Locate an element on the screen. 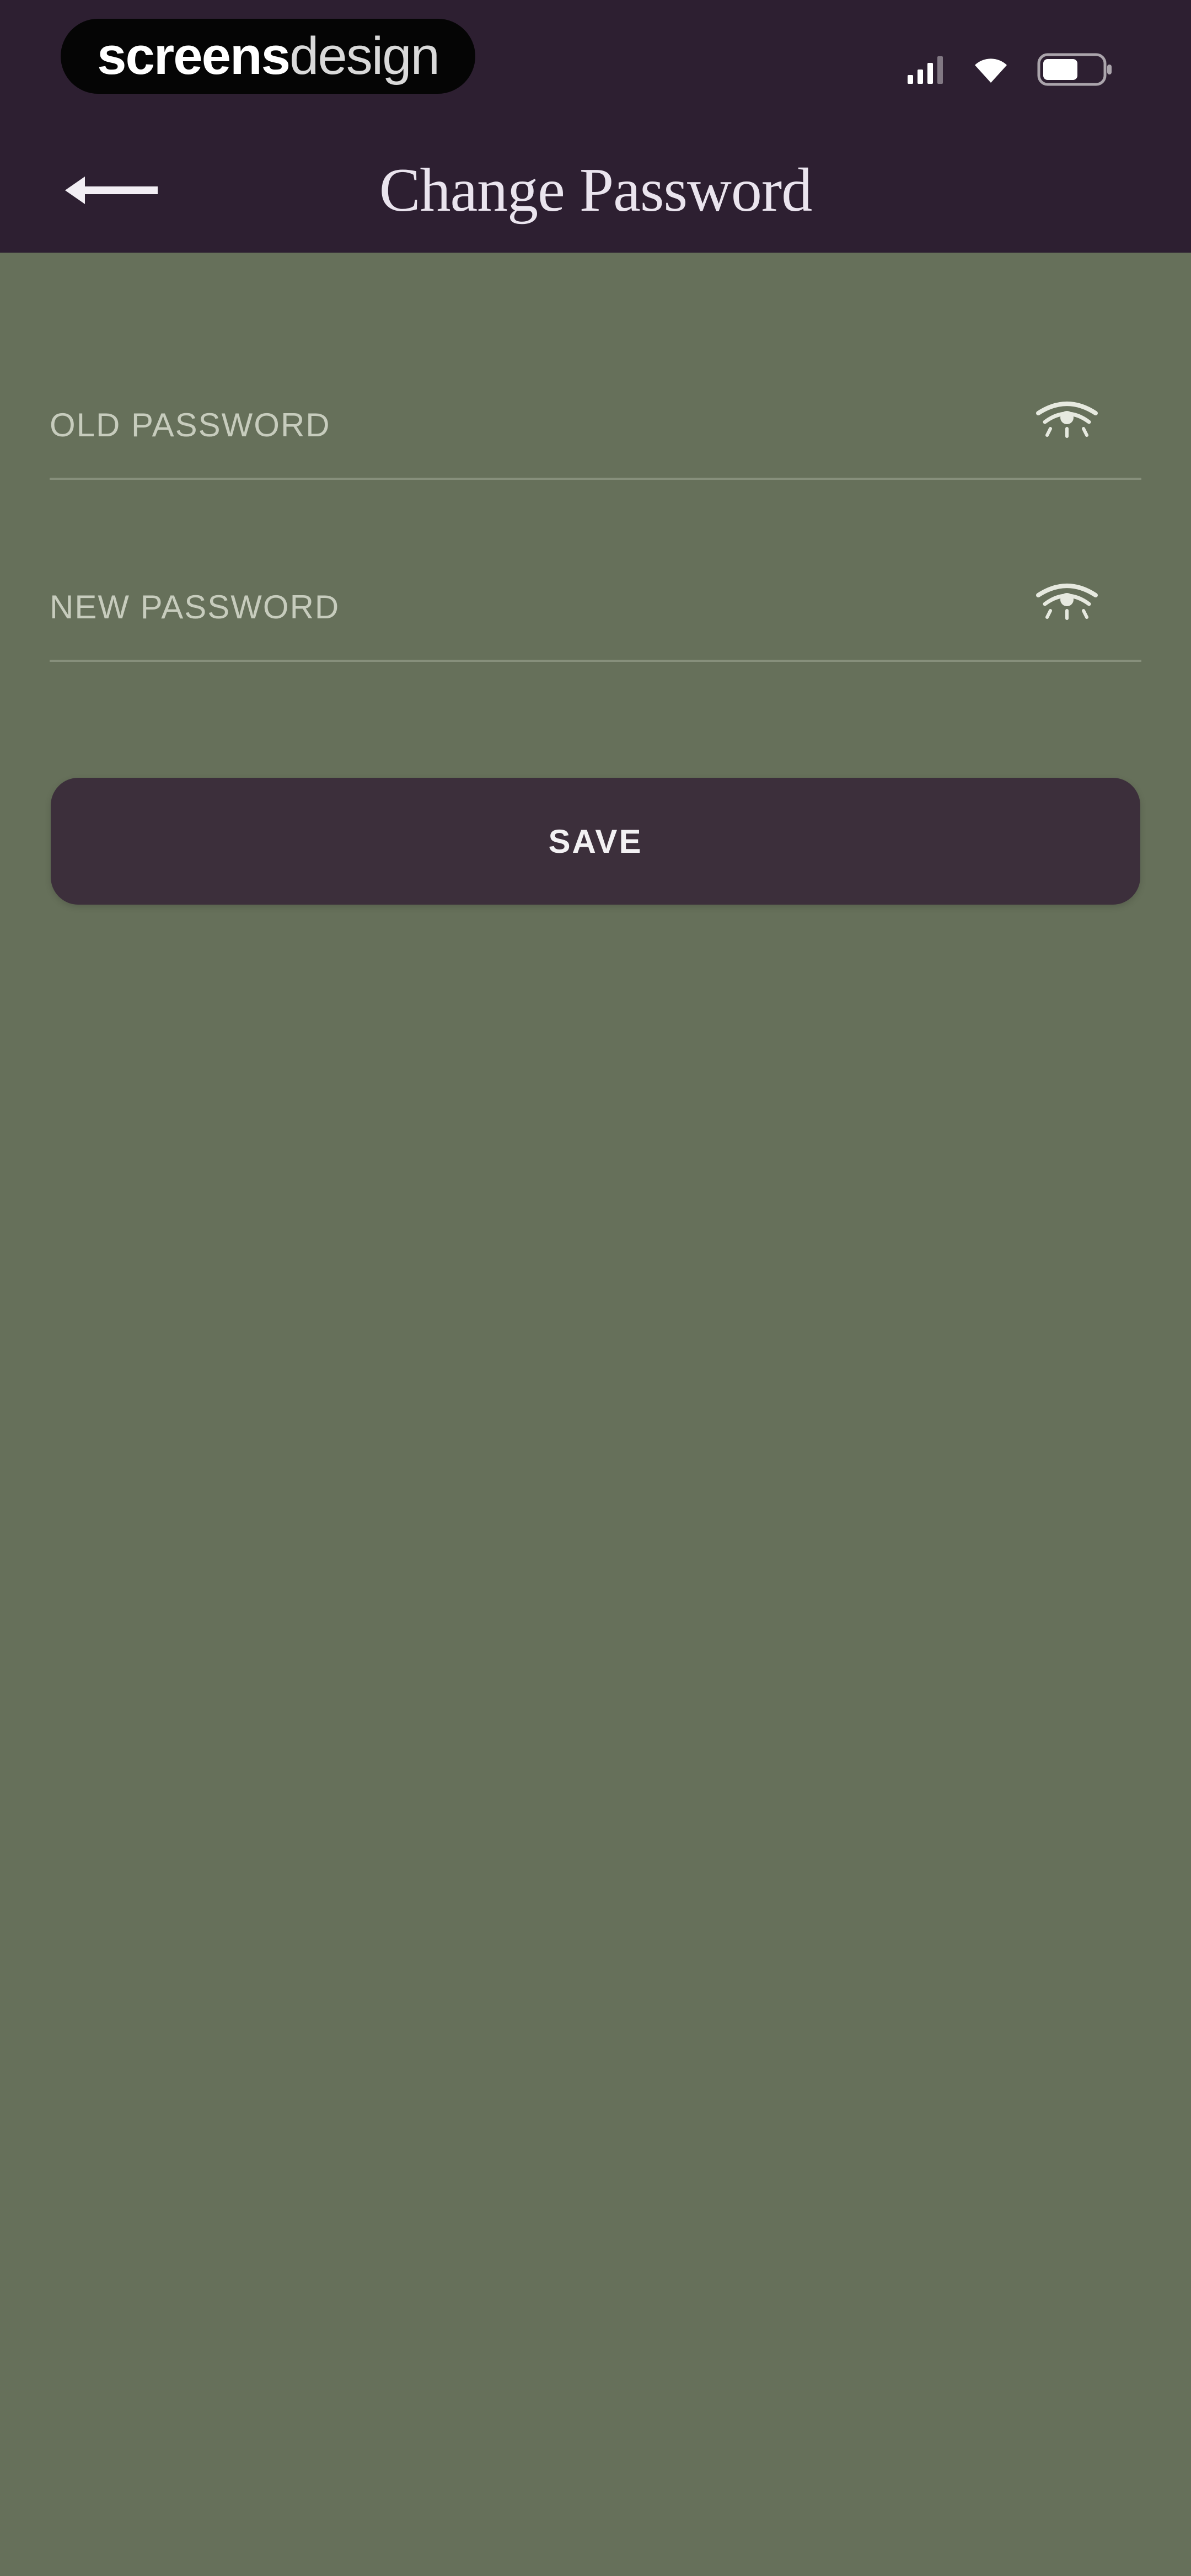  brand-badge: screens design is located at coordinates (268, 56).